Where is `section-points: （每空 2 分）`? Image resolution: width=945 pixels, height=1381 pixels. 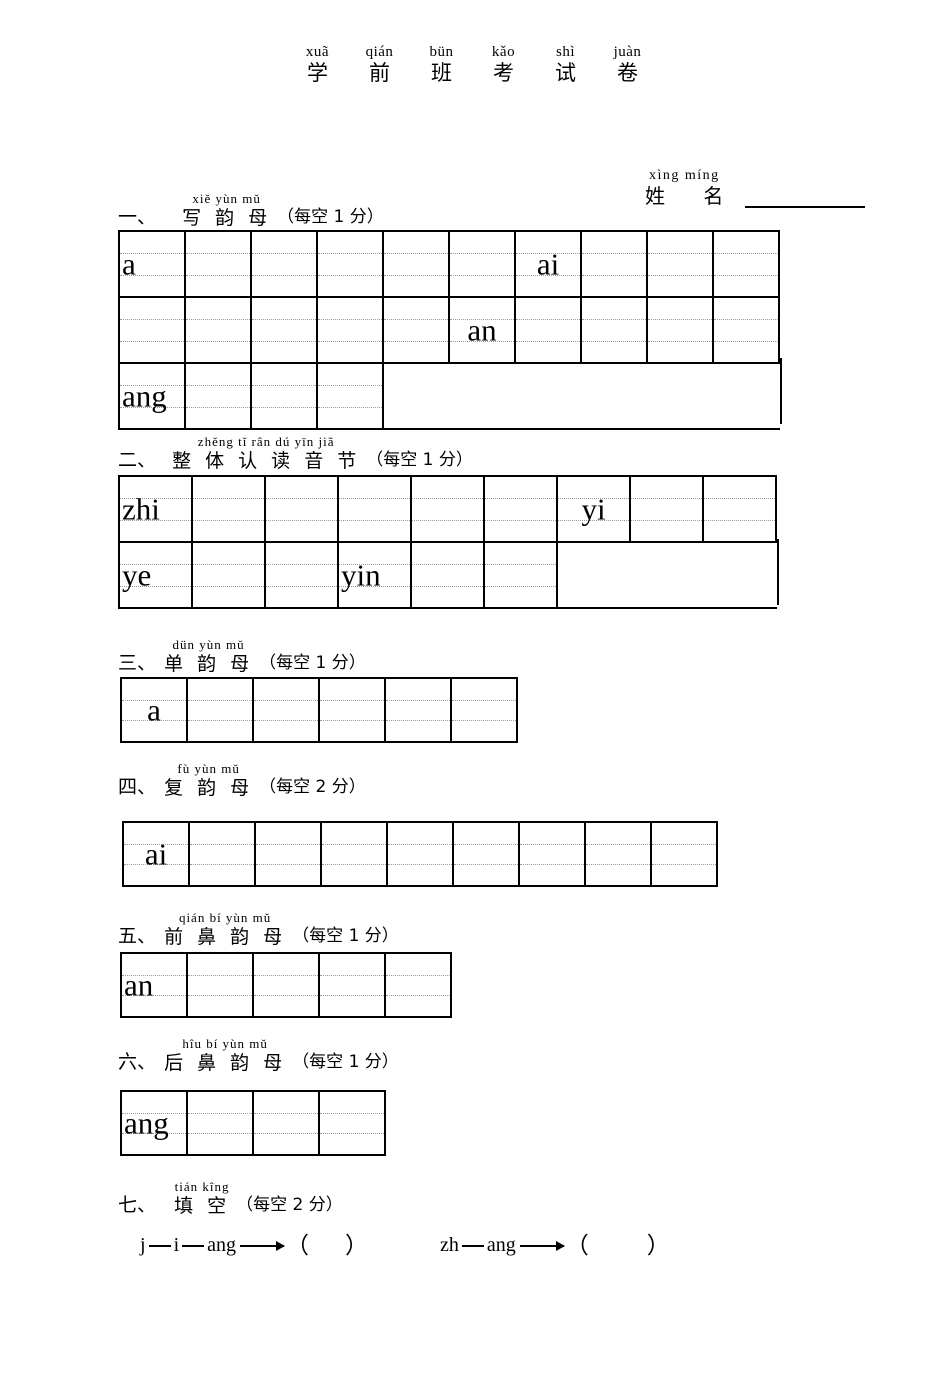
section-points: （每空 2 分） is located at coordinates (312, 787).